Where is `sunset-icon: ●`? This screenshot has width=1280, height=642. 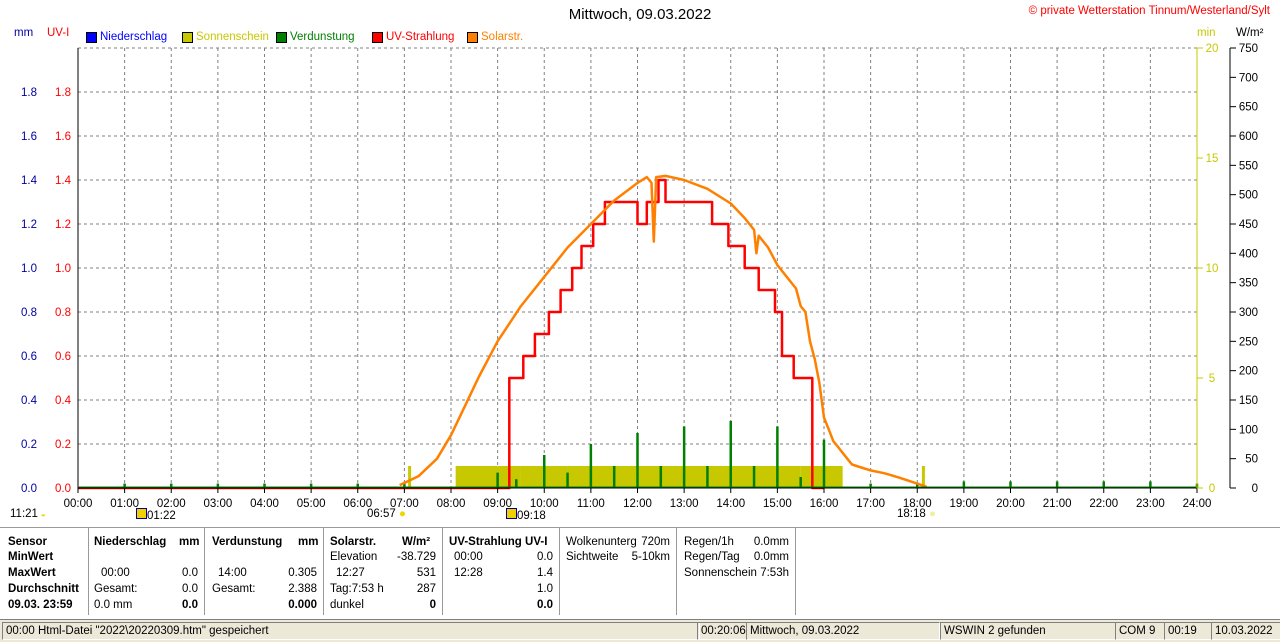 sunset-icon: ● is located at coordinates (930, 514).